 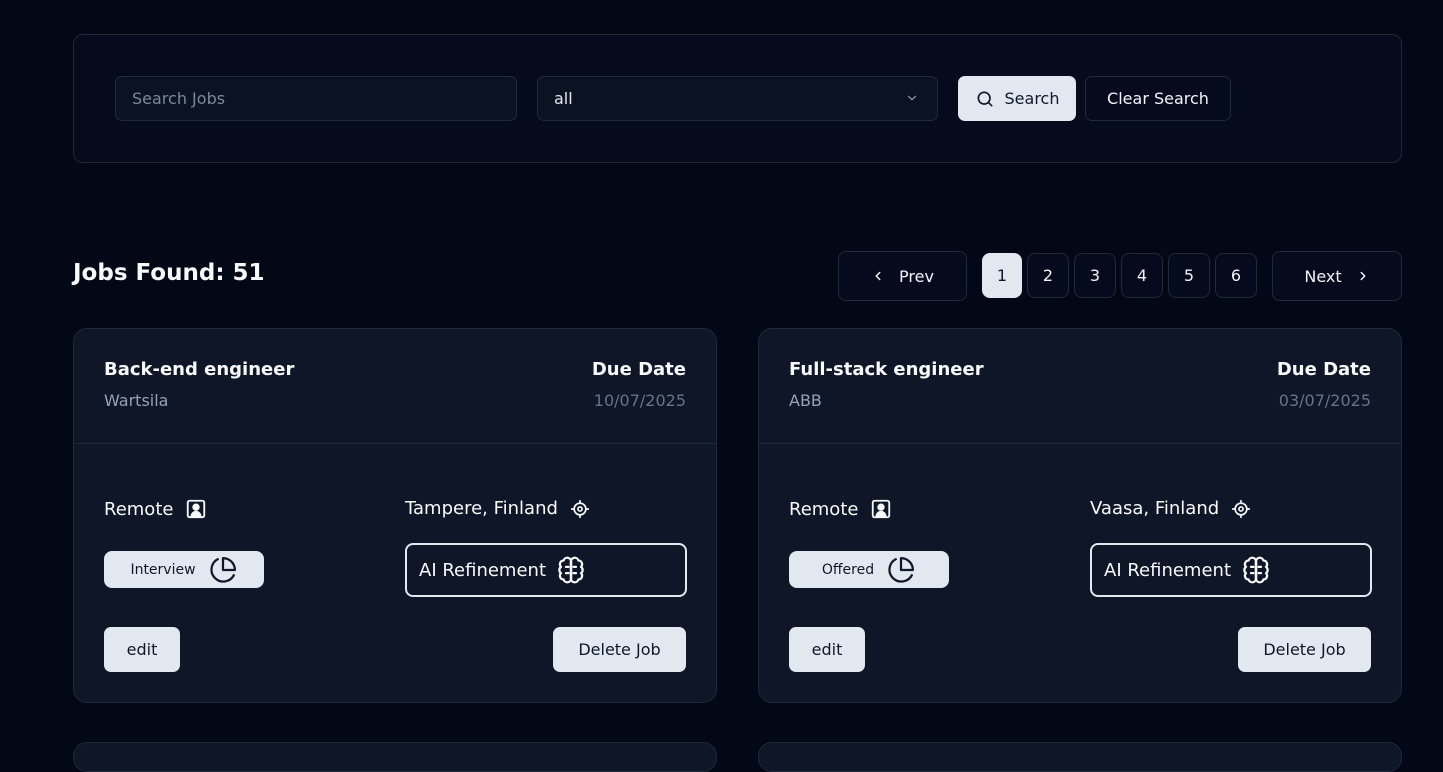 I want to click on clear-search-button: Clear Search, so click(x=1158, y=98).